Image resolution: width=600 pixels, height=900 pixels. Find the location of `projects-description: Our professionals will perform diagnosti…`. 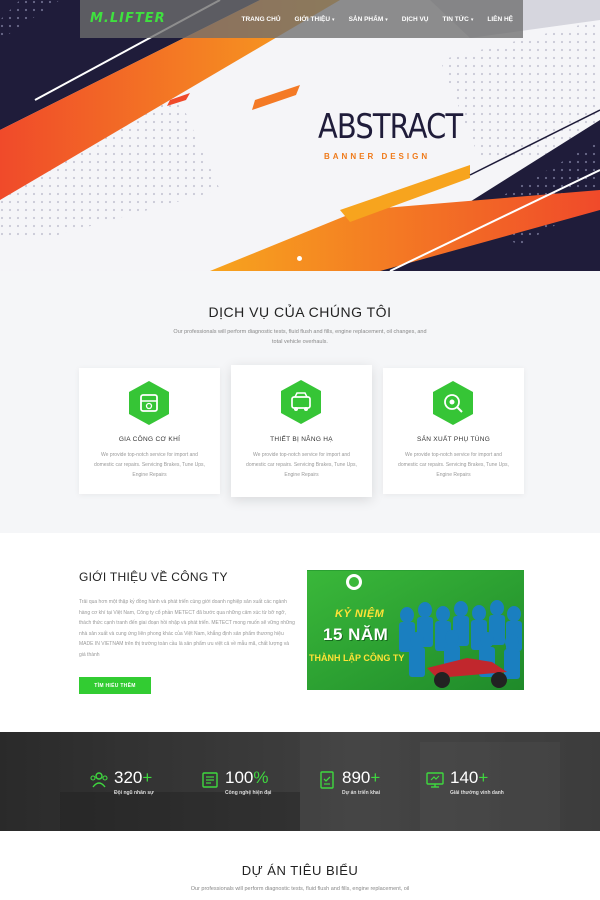

projects-description: Our professionals will perform diagnosti… is located at coordinates (300, 889).